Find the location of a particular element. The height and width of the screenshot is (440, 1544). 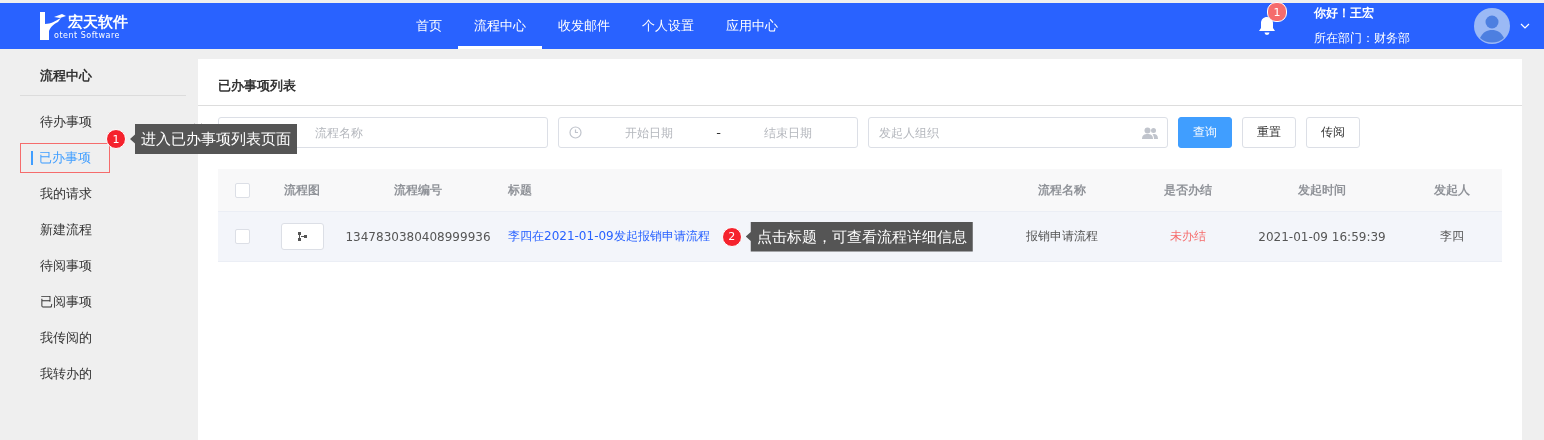

greeting: 你好！王宏 is located at coordinates (1344, 13).